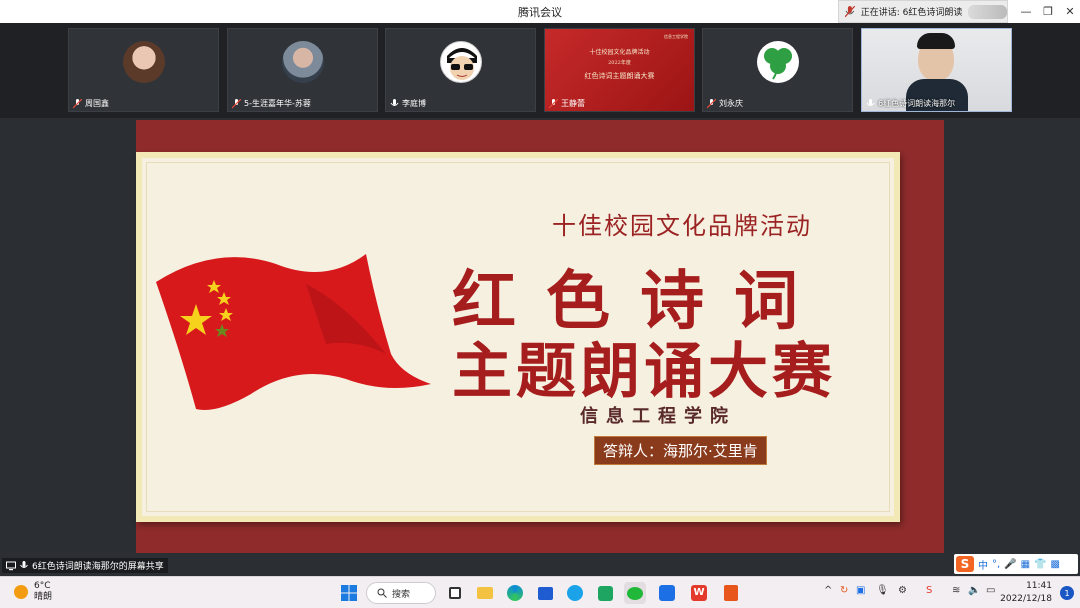 The height and width of the screenshot is (608, 1080). I want to click on taskbar-search: 搜索, so click(401, 593).